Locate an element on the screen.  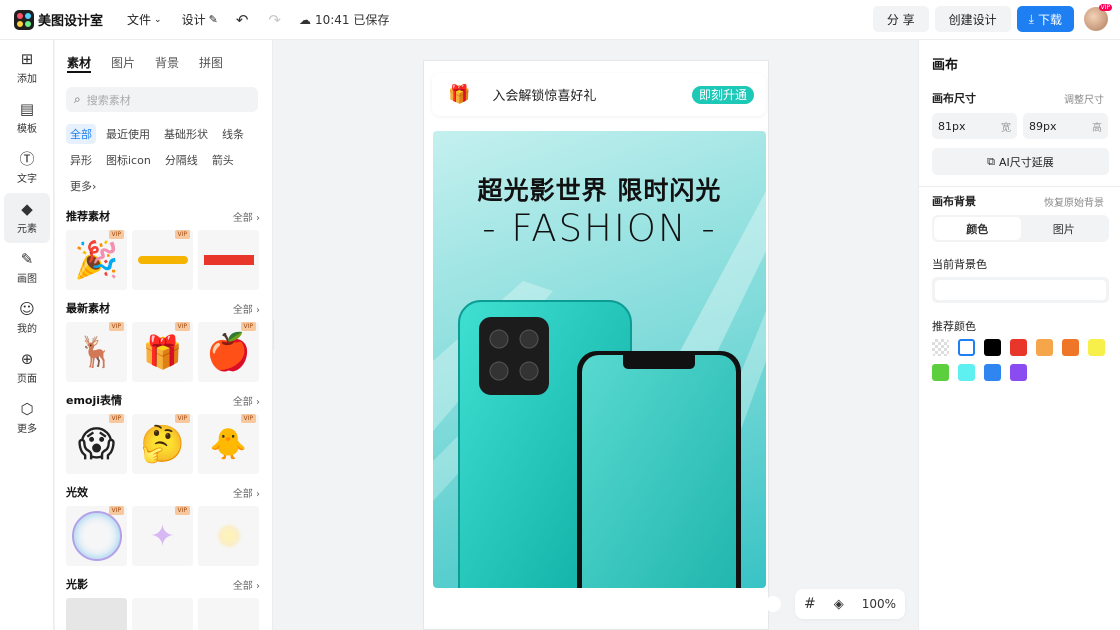
file-menu-label: 文件 is located at coordinates (139, 20).